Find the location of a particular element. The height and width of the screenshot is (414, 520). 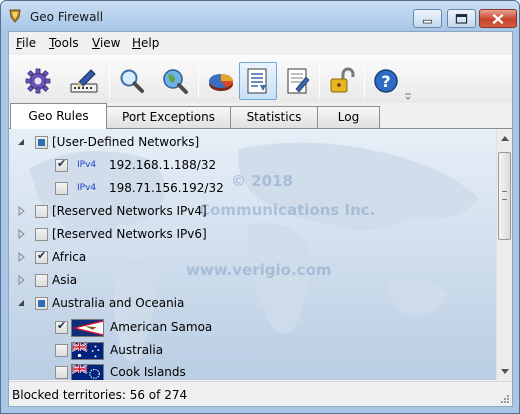

edit-network-icon is located at coordinates (84, 81).